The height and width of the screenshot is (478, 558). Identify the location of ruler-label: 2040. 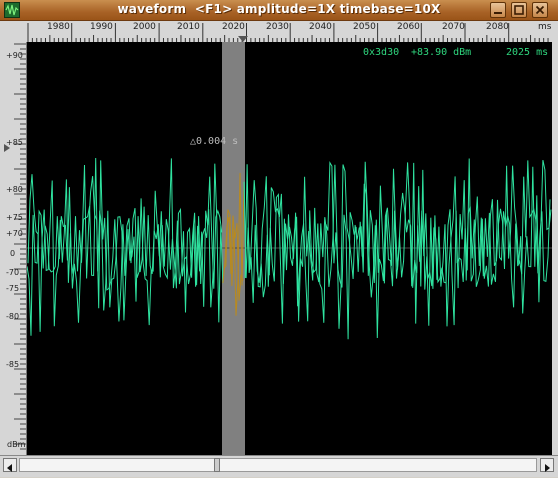
(320, 27).